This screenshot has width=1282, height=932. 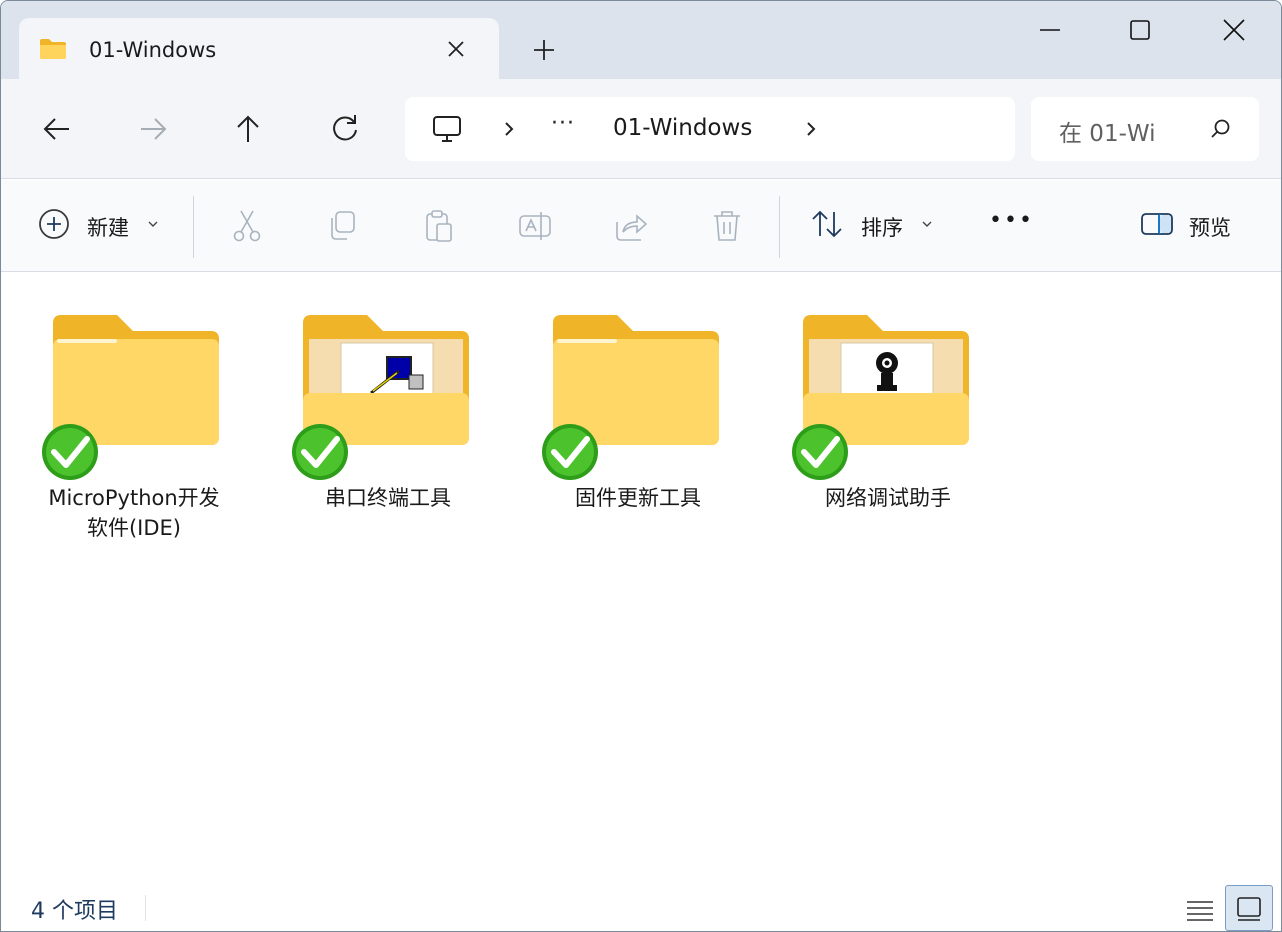 I want to click on command-bar: 新建 排序 ••• 预览, so click(x=641, y=226).